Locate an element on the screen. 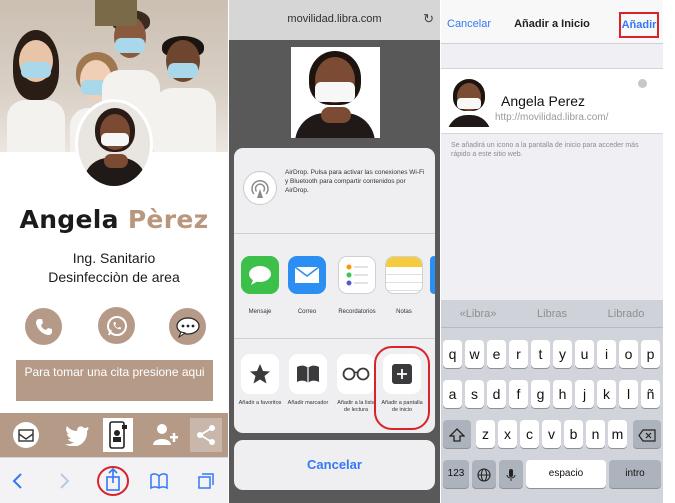  share-sheet-button is located at coordinates (113, 481).